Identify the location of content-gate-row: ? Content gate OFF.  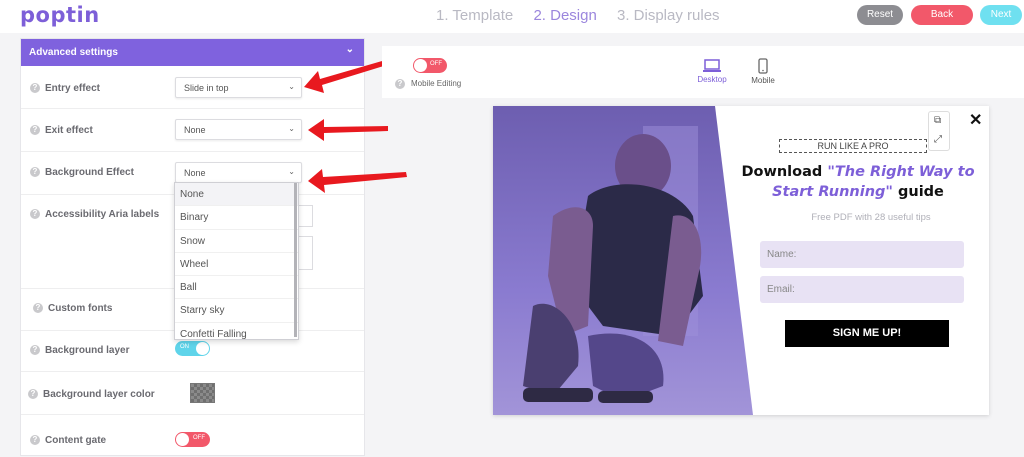
(192, 436).